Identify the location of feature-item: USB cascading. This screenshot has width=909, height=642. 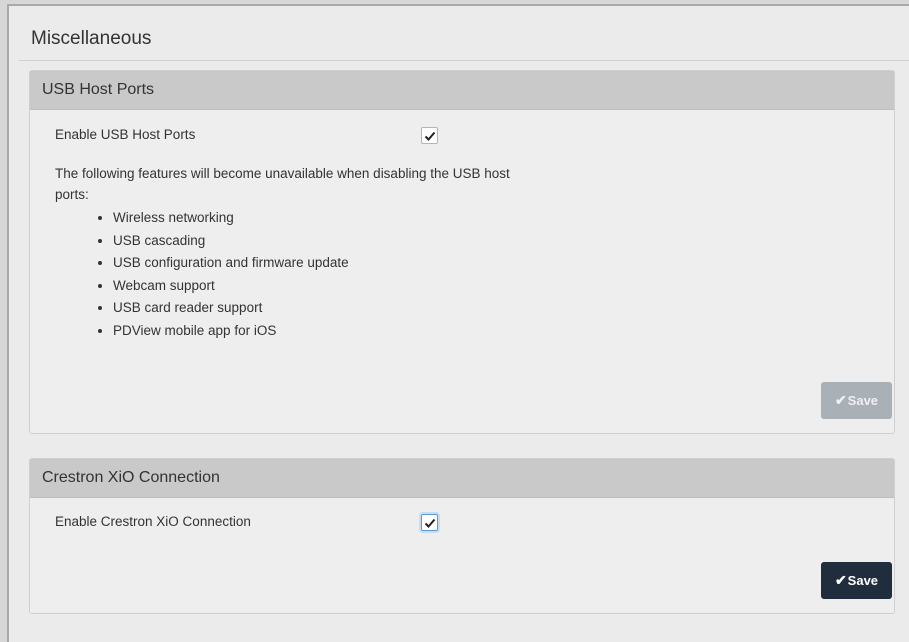
(344, 241).